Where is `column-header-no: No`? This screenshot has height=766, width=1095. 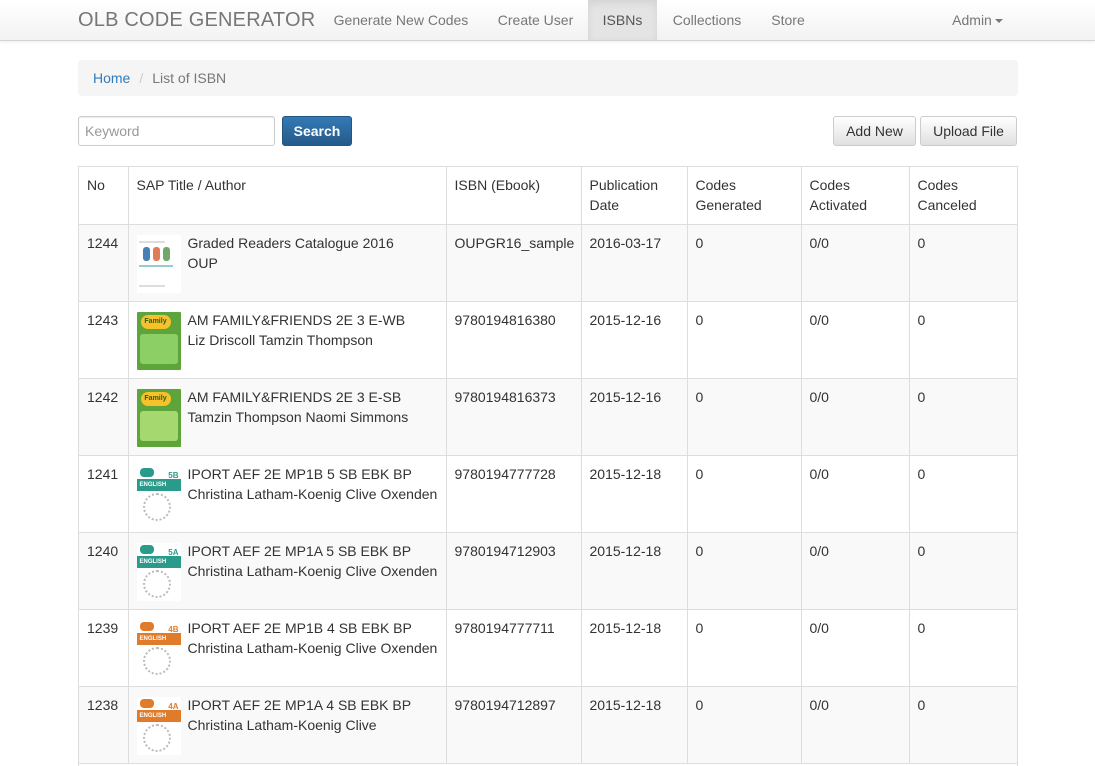
column-header-no: No is located at coordinates (104, 196).